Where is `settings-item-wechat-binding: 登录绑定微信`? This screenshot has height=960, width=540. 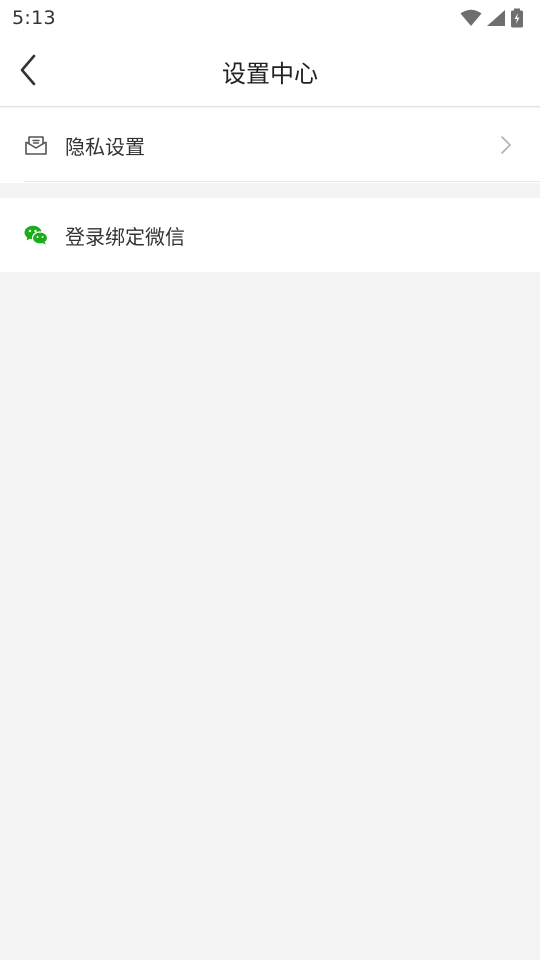
settings-item-wechat-binding: 登录绑定微信 is located at coordinates (270, 235).